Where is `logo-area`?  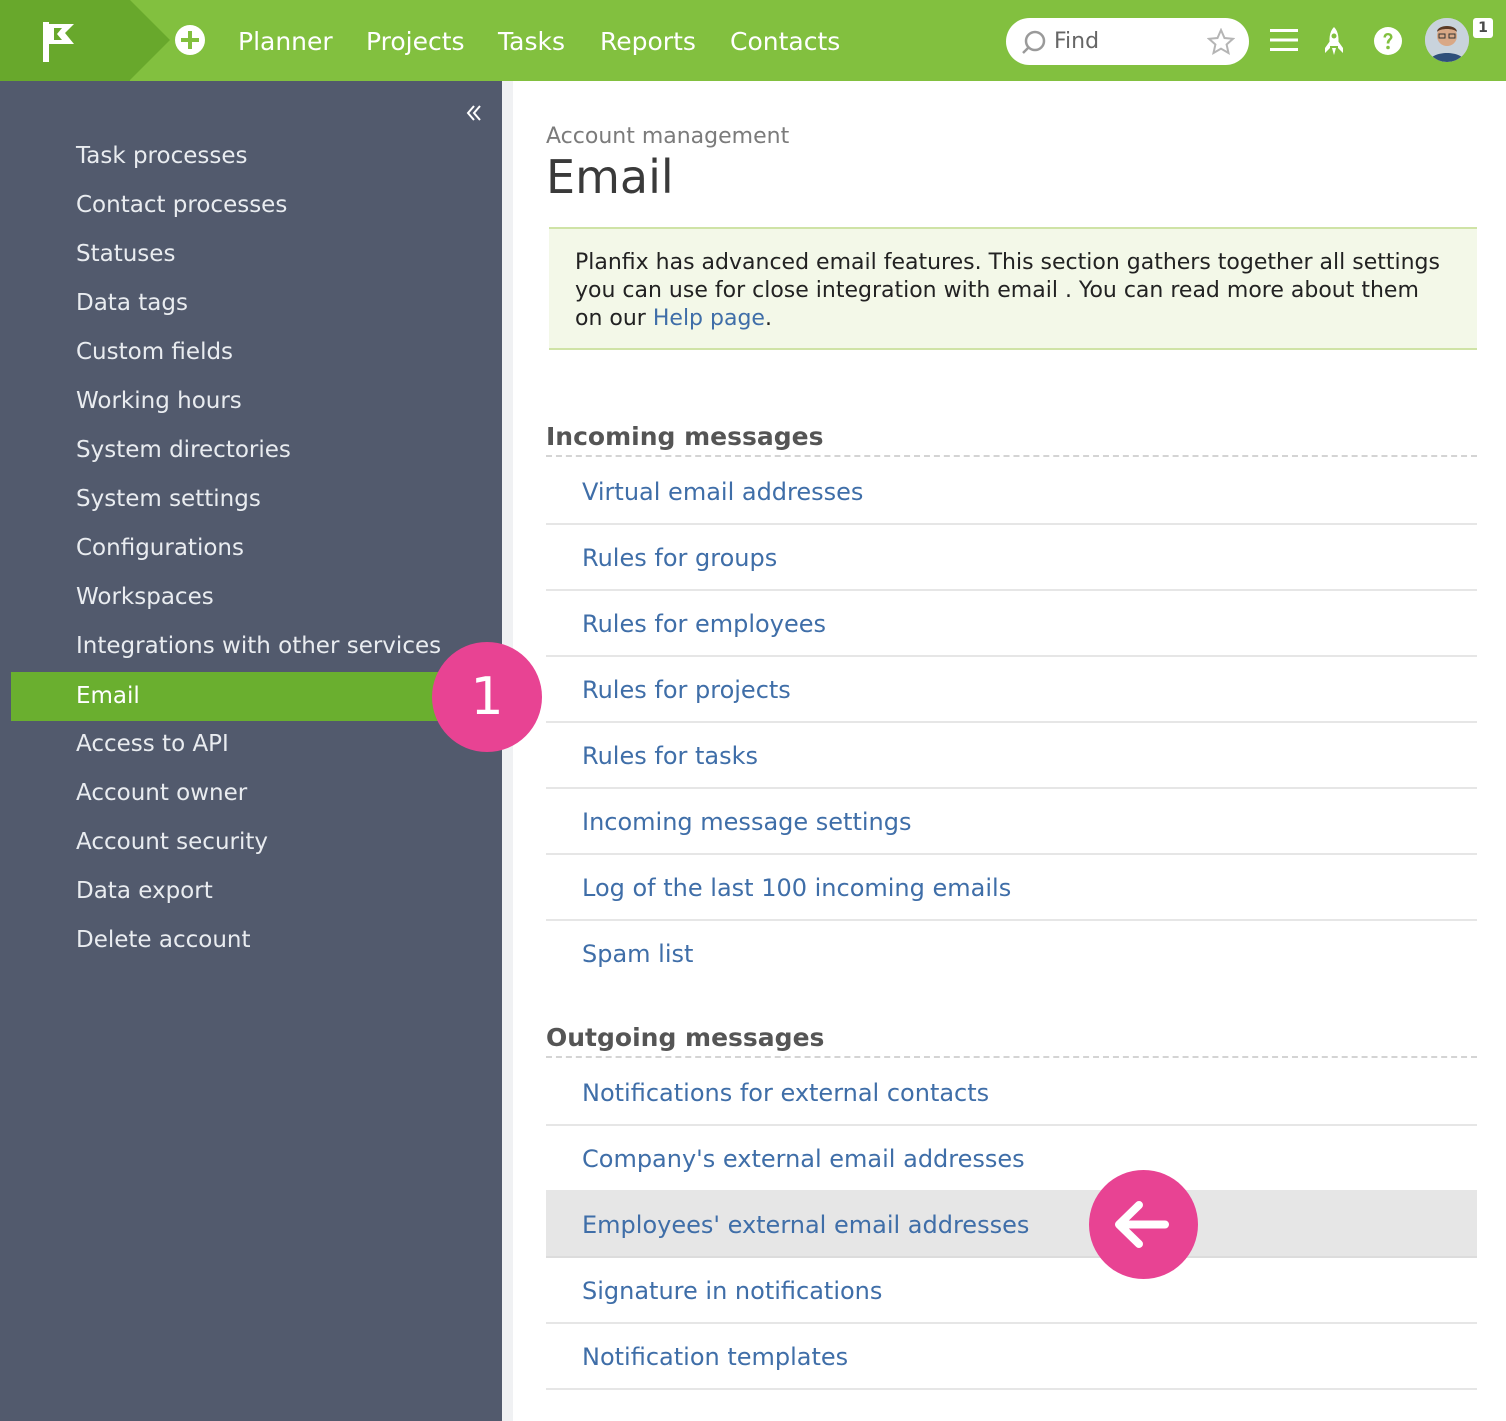
logo-area is located at coordinates (65, 40).